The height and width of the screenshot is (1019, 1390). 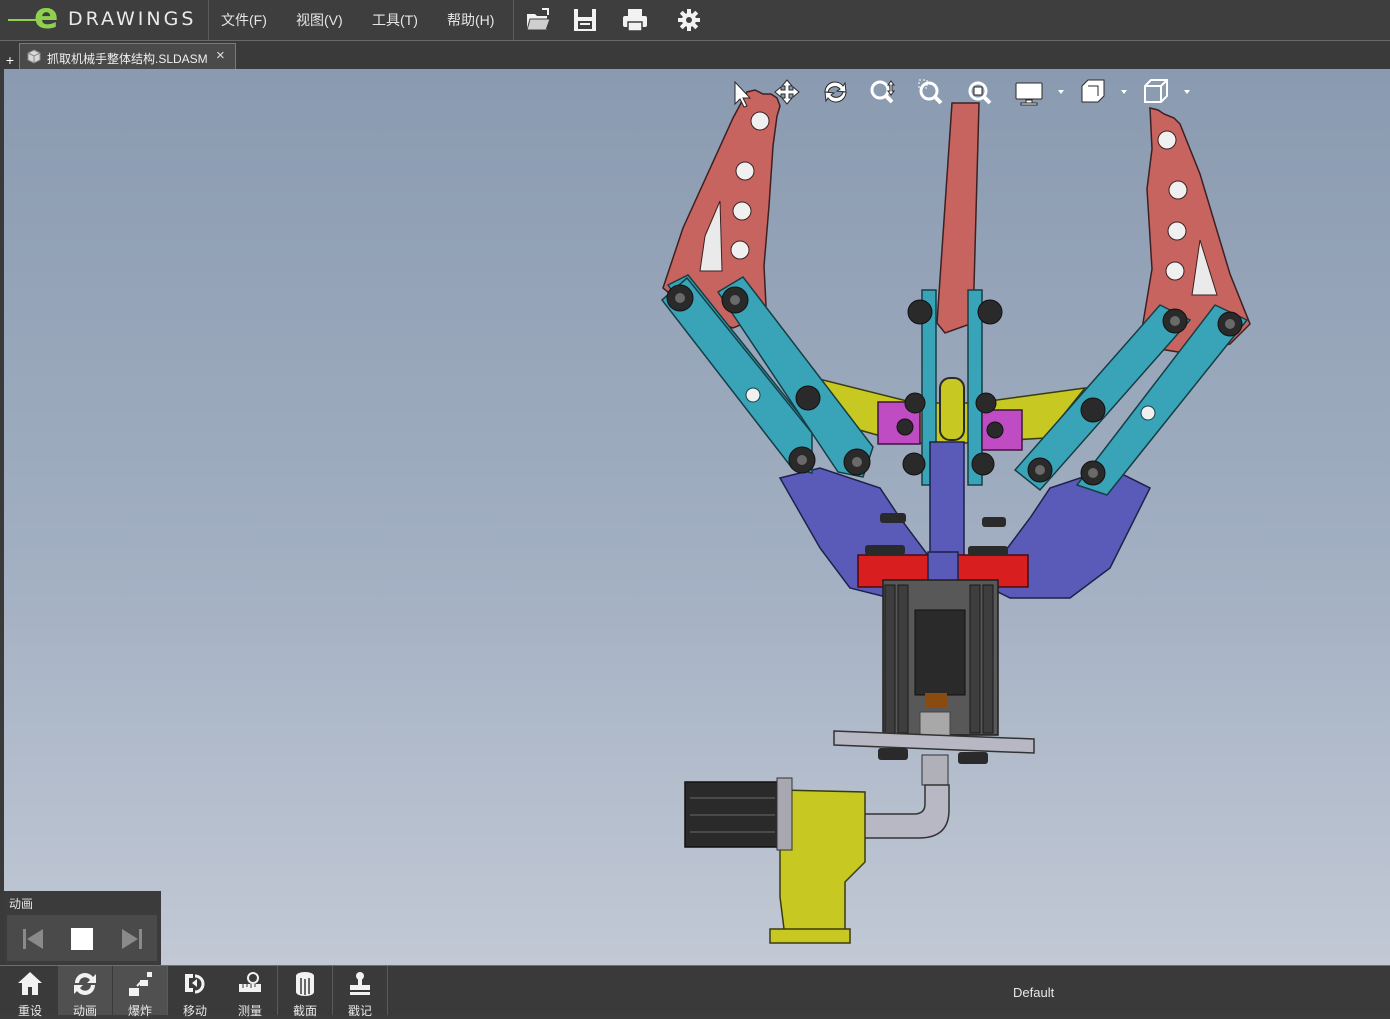 What do you see at coordinates (132, 19) in the screenshot?
I see `logo-text: DRAWINGS` at bounding box center [132, 19].